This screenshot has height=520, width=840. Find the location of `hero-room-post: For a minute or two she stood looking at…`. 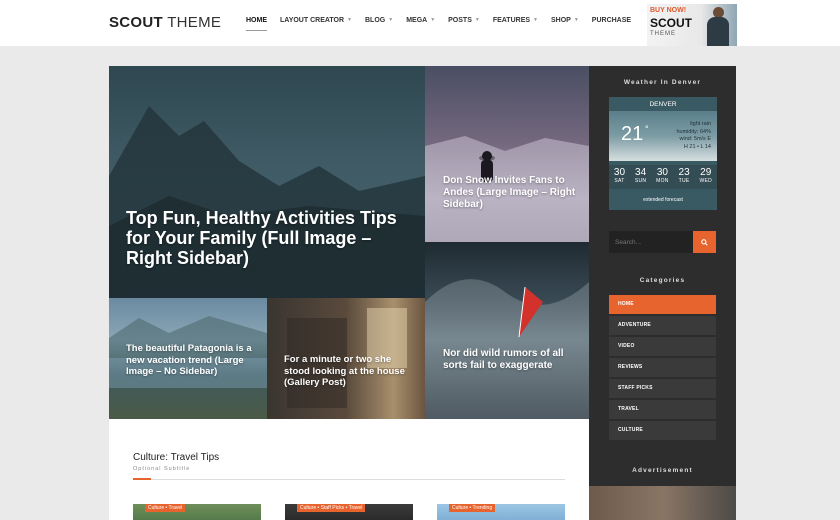

hero-room-post: For a minute or two she stood looking at… is located at coordinates (346, 358).